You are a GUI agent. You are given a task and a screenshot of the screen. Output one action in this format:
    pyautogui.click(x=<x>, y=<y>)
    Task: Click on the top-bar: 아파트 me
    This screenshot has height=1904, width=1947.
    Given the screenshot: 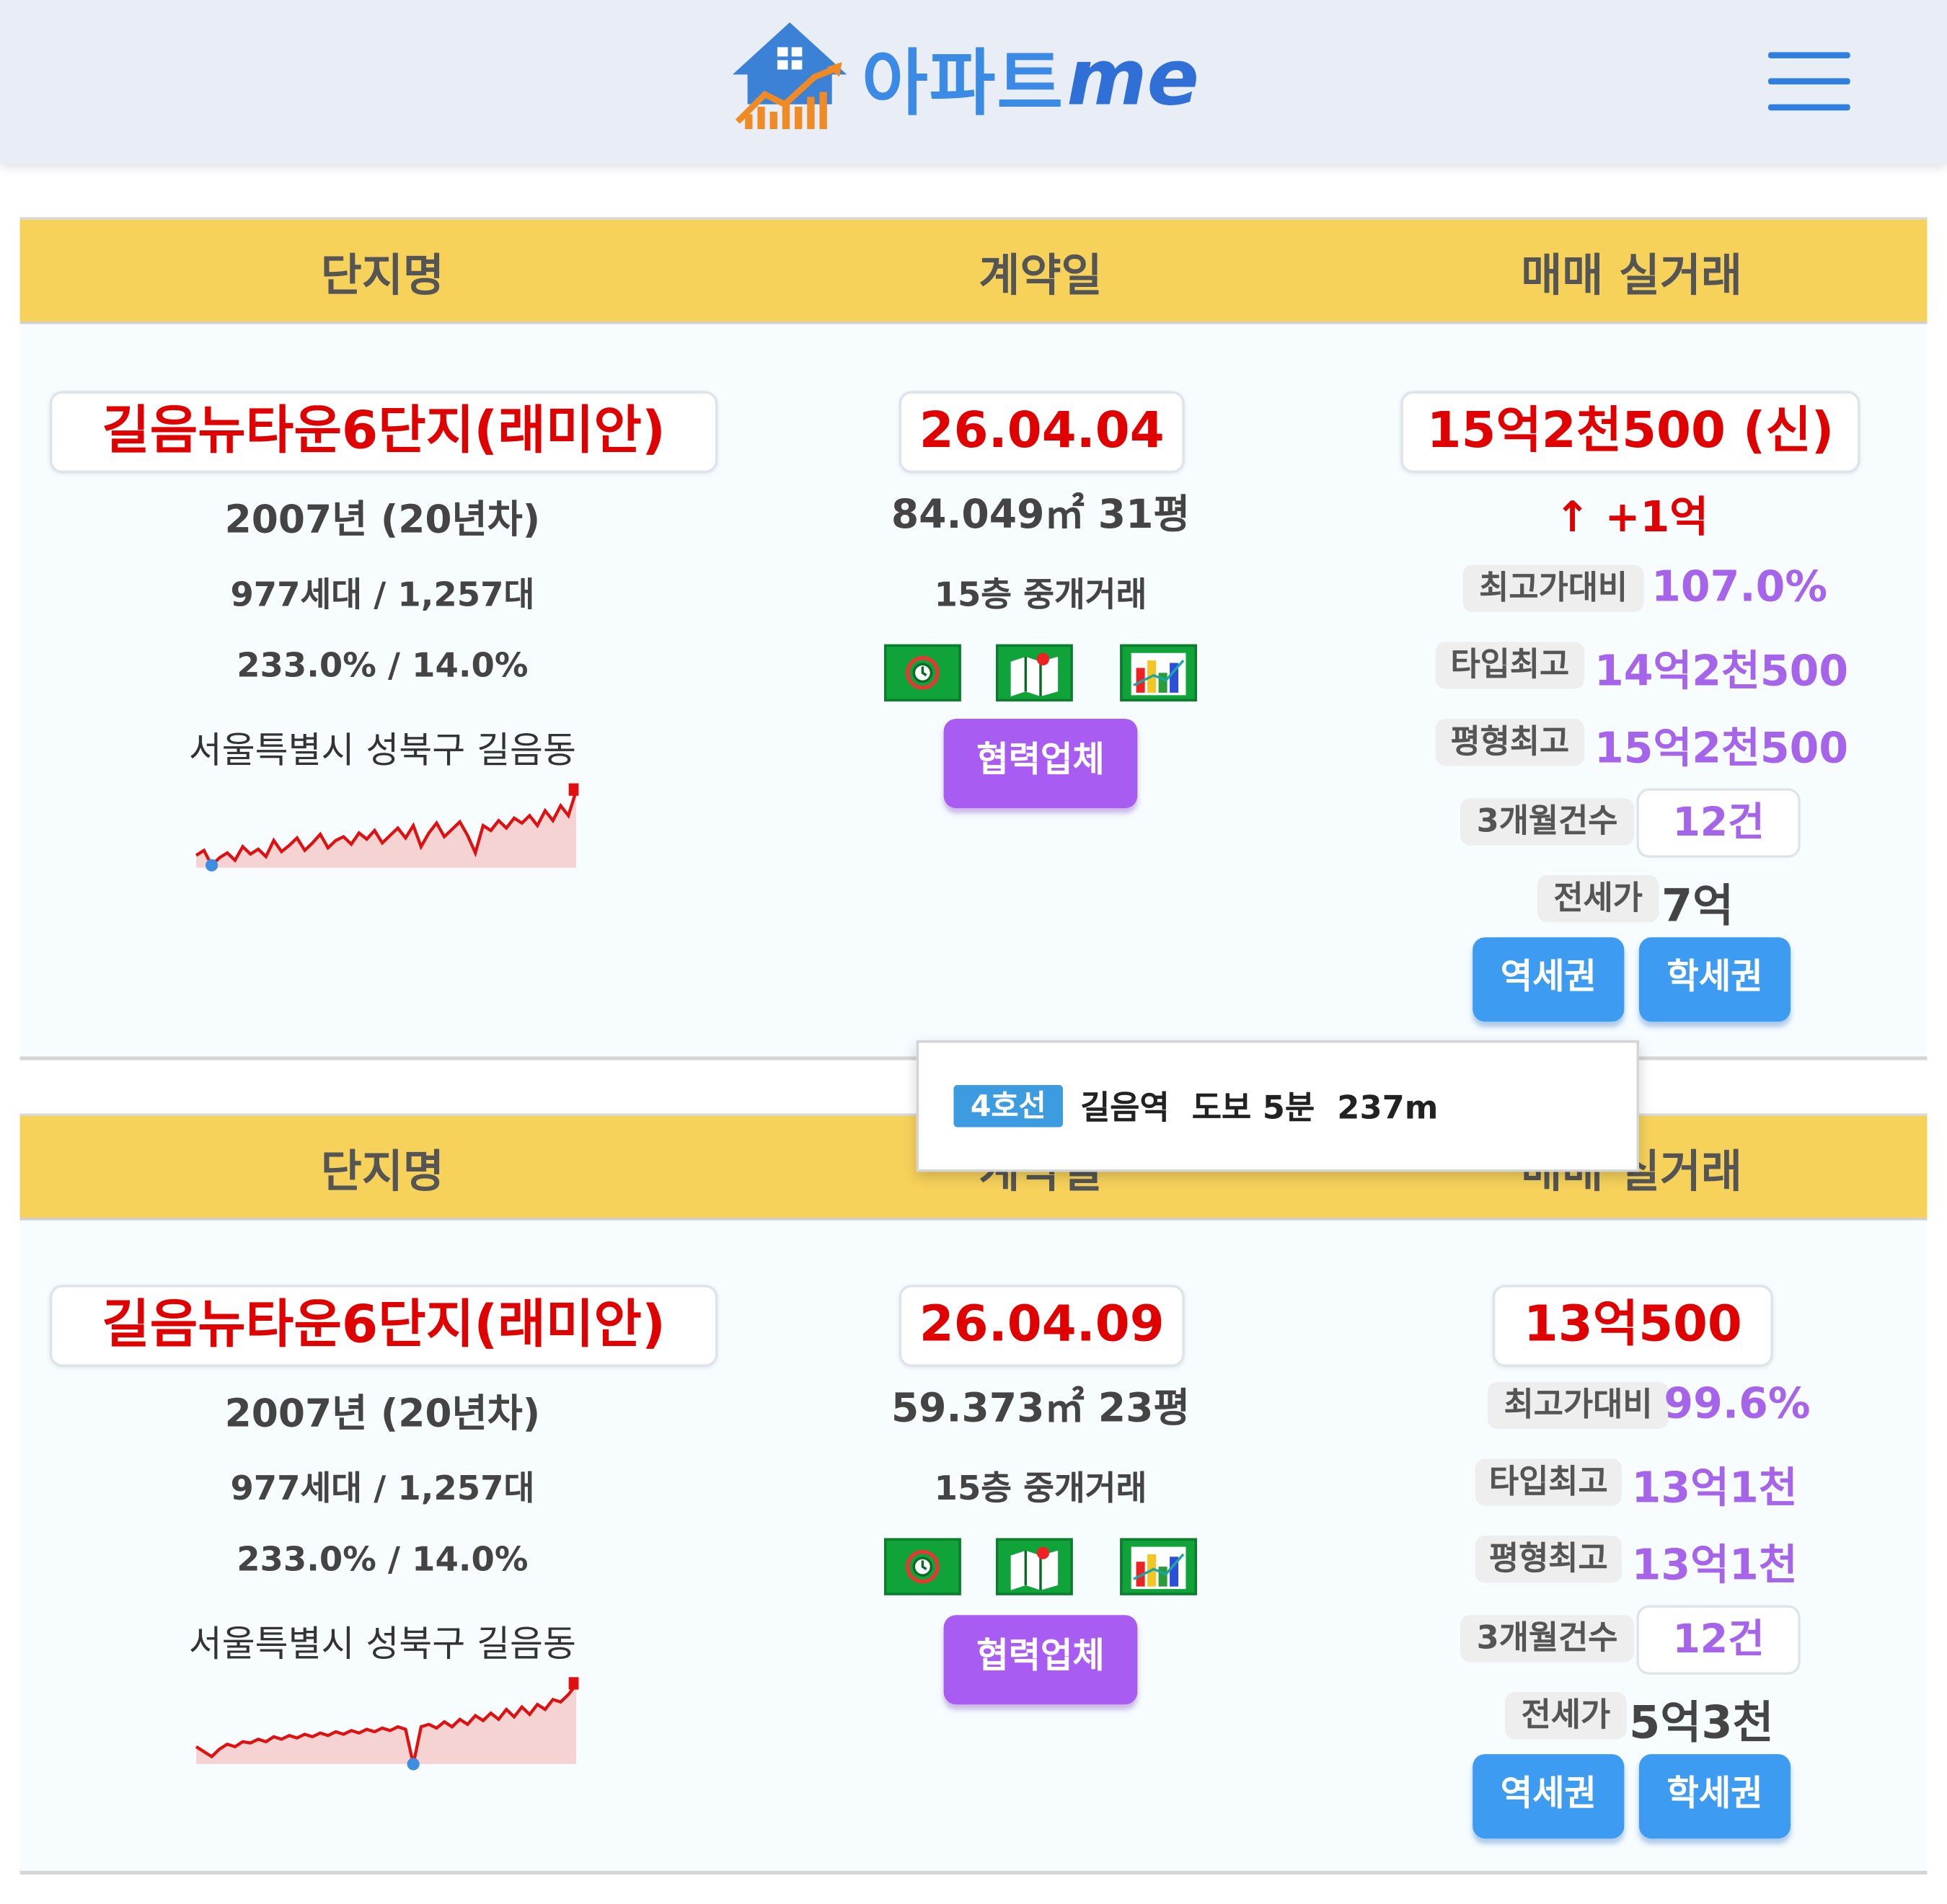 What is the action you would take?
    pyautogui.click(x=973, y=82)
    